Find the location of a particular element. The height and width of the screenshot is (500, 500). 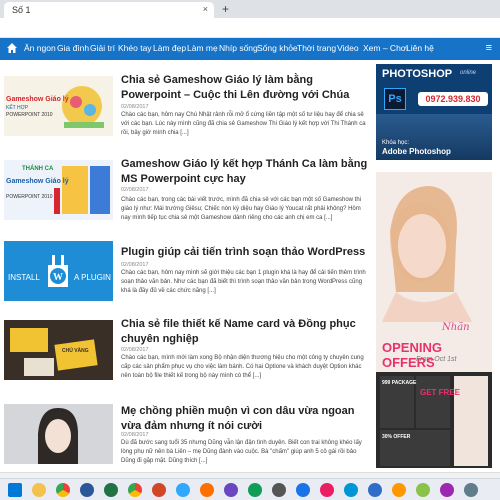

folder-icon is located at coordinates (39, 490).